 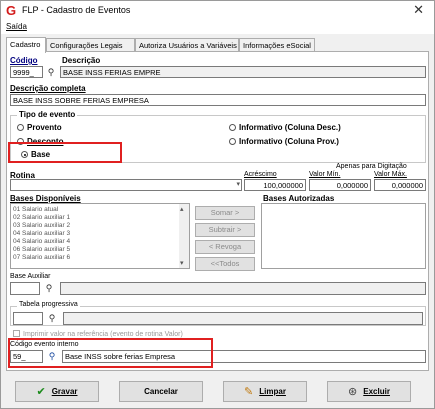 I want to click on descricao-label: Descrição, so click(x=81, y=60).